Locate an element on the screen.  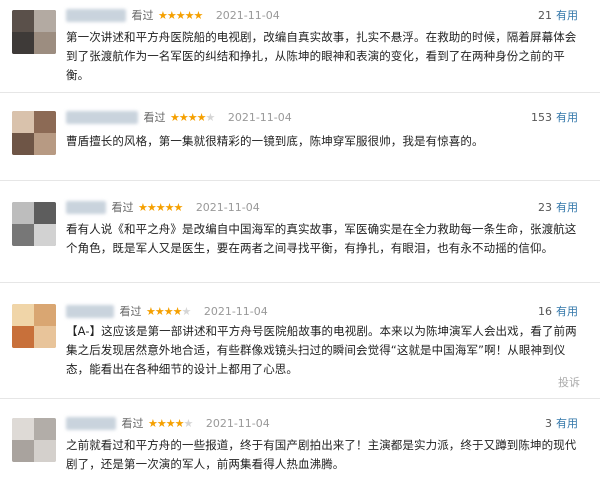
useful-vote: 21 有用 is located at coordinates (558, 15).